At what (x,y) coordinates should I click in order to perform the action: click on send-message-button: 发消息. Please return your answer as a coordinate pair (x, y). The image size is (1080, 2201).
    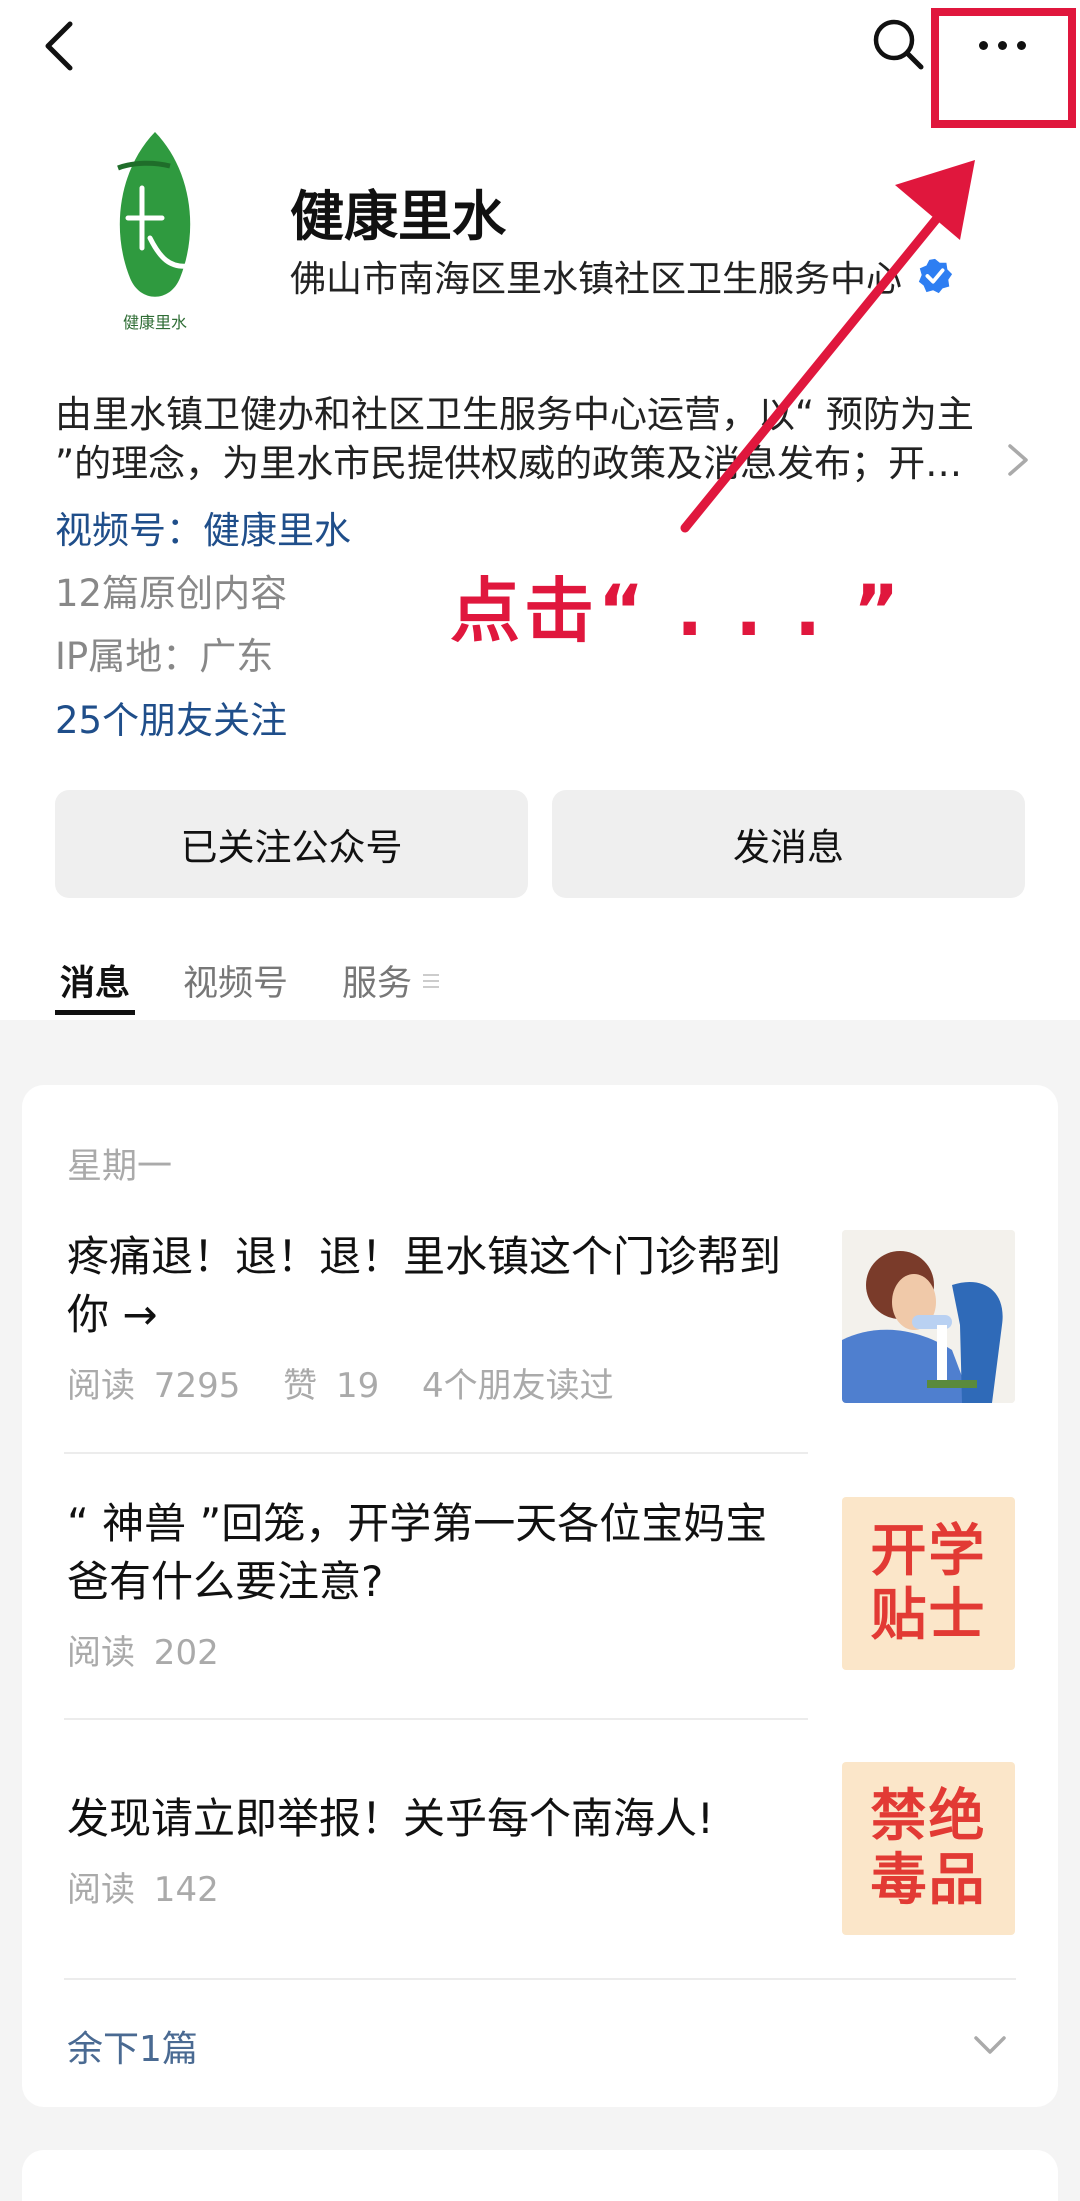
    Looking at the image, I should click on (788, 844).